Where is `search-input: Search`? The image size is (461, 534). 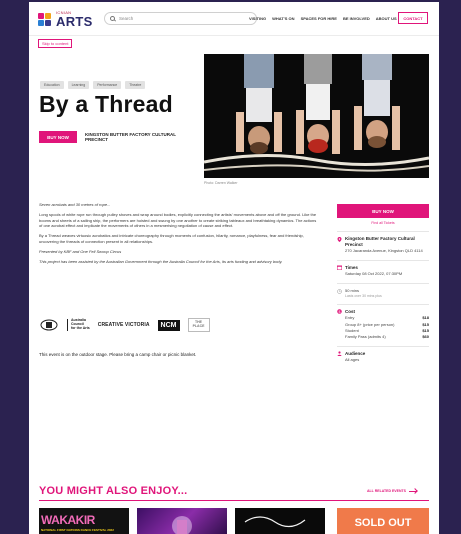 search-input: Search is located at coordinates (180, 18).